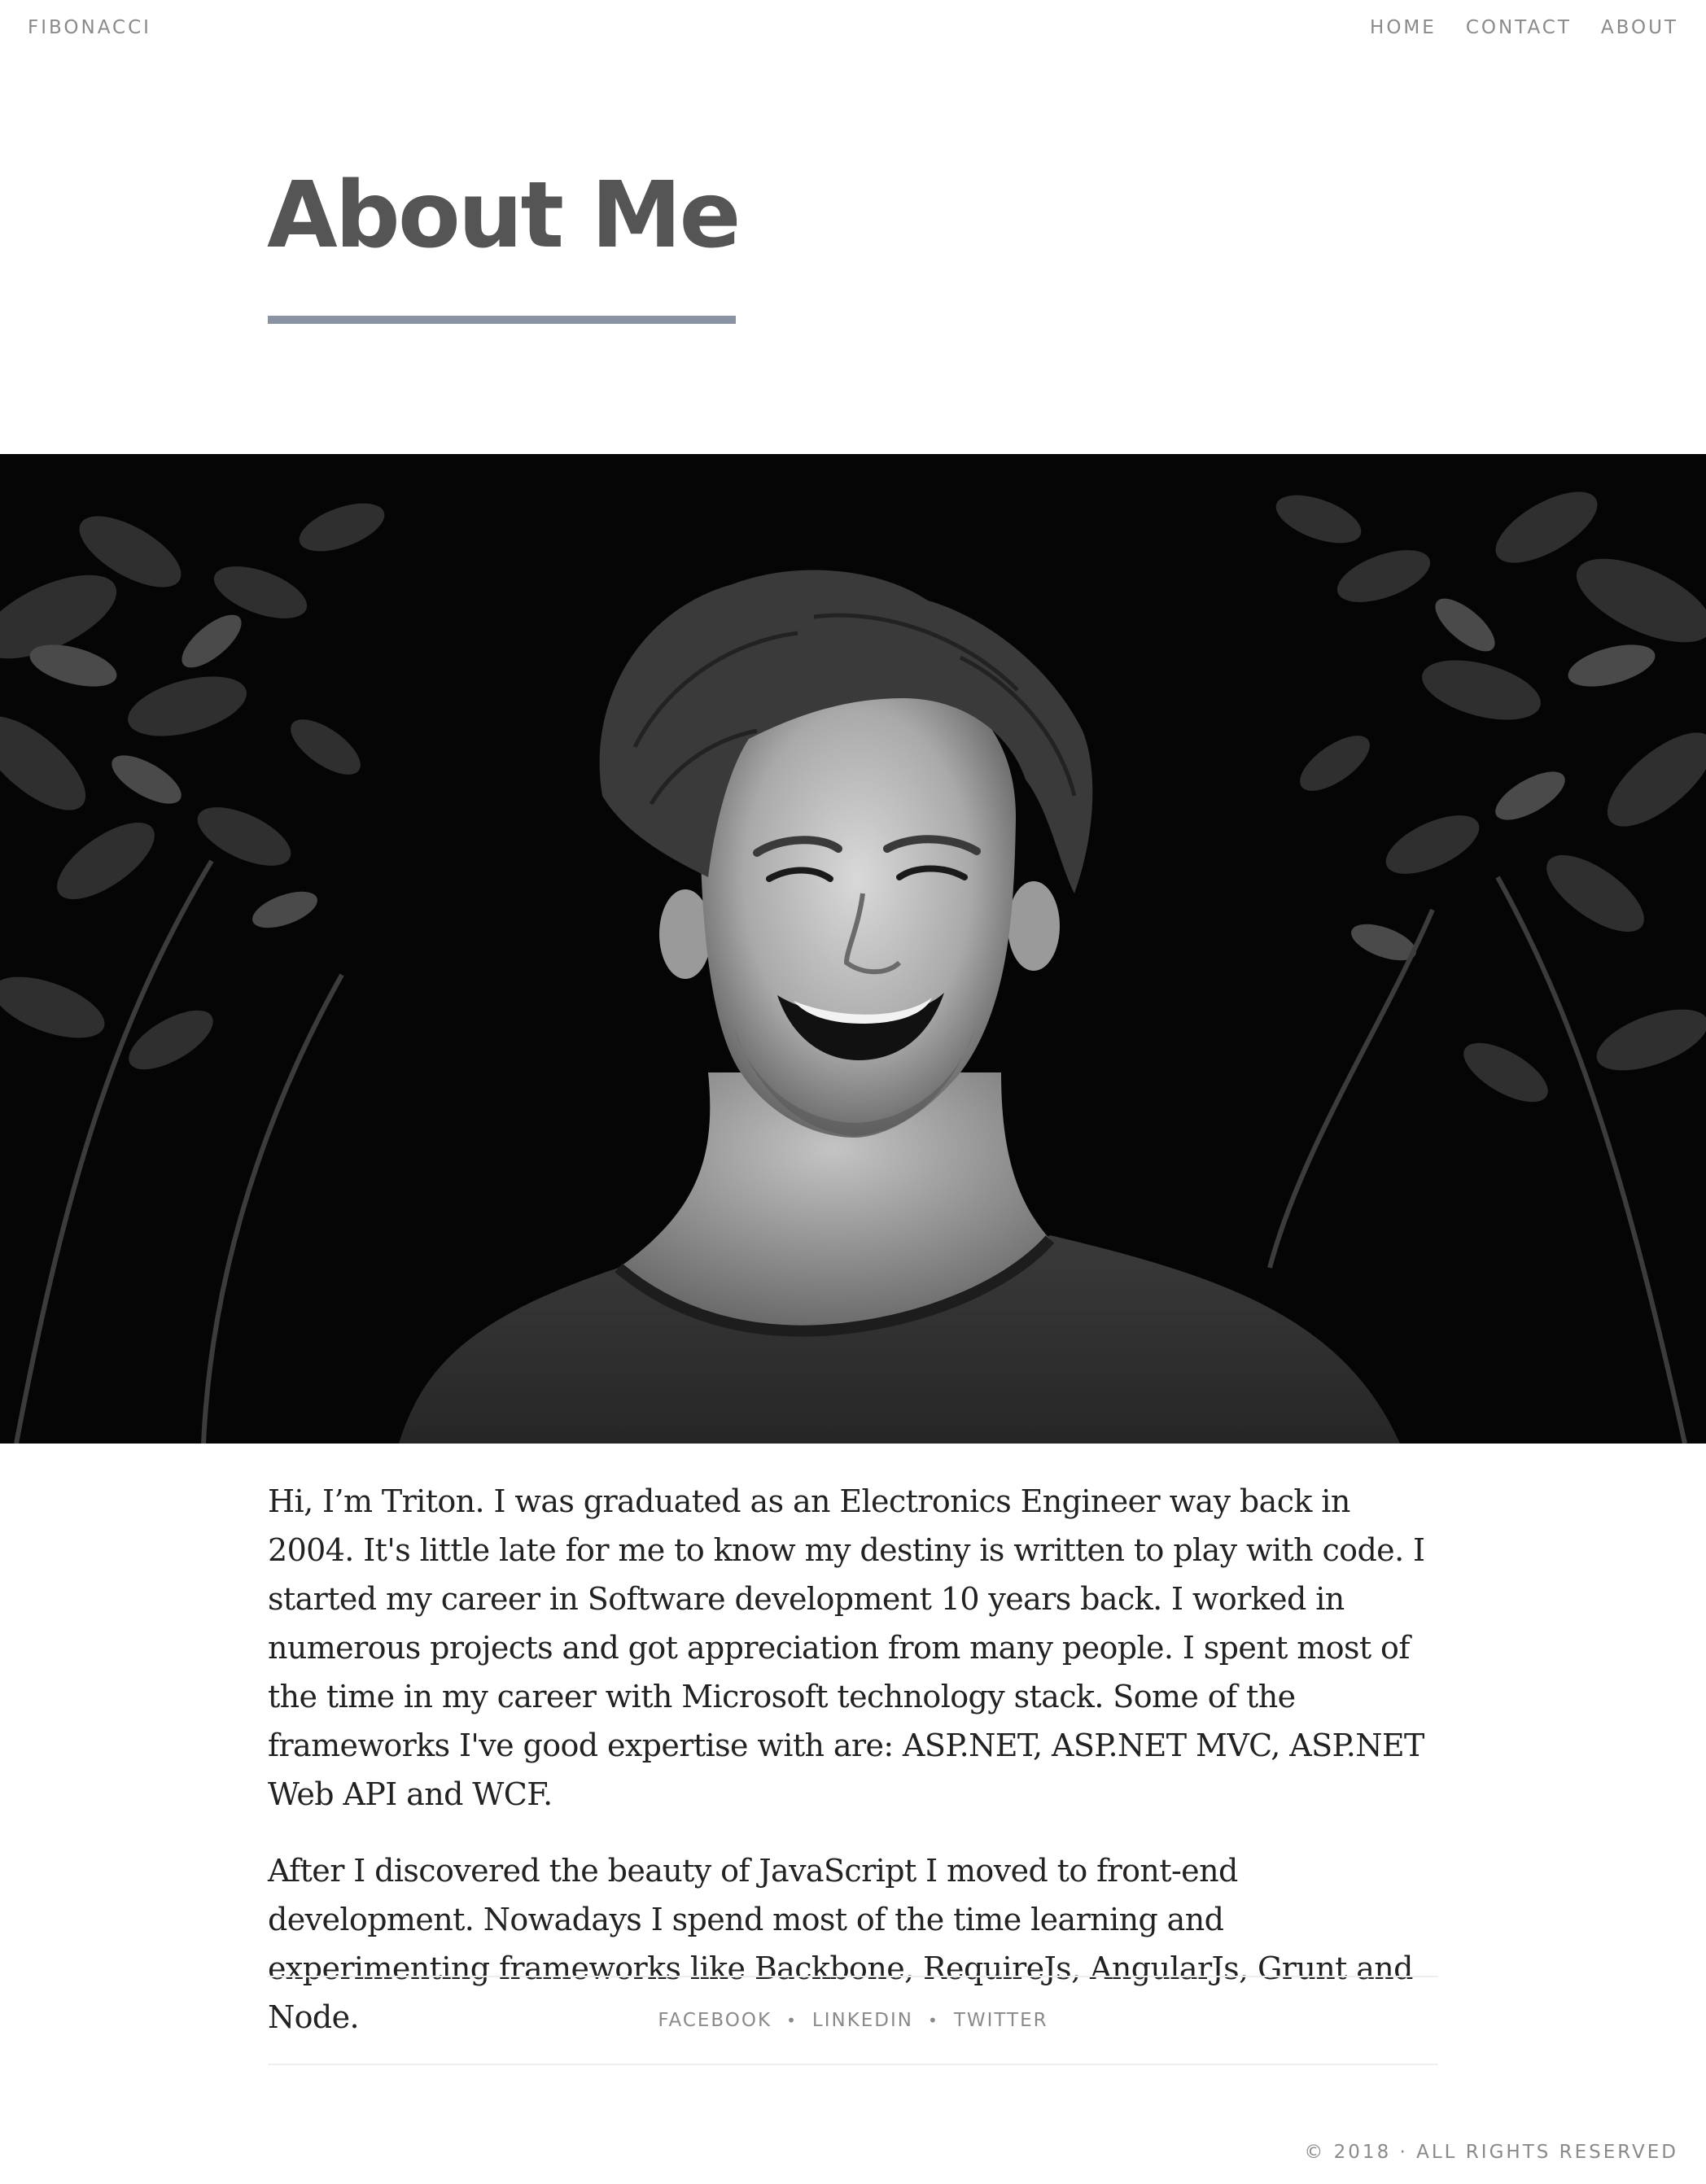 This screenshot has width=1706, height=2184. I want to click on top-navigation: FIBONACCI HOME CONTACT ABOUT, so click(853, 30).